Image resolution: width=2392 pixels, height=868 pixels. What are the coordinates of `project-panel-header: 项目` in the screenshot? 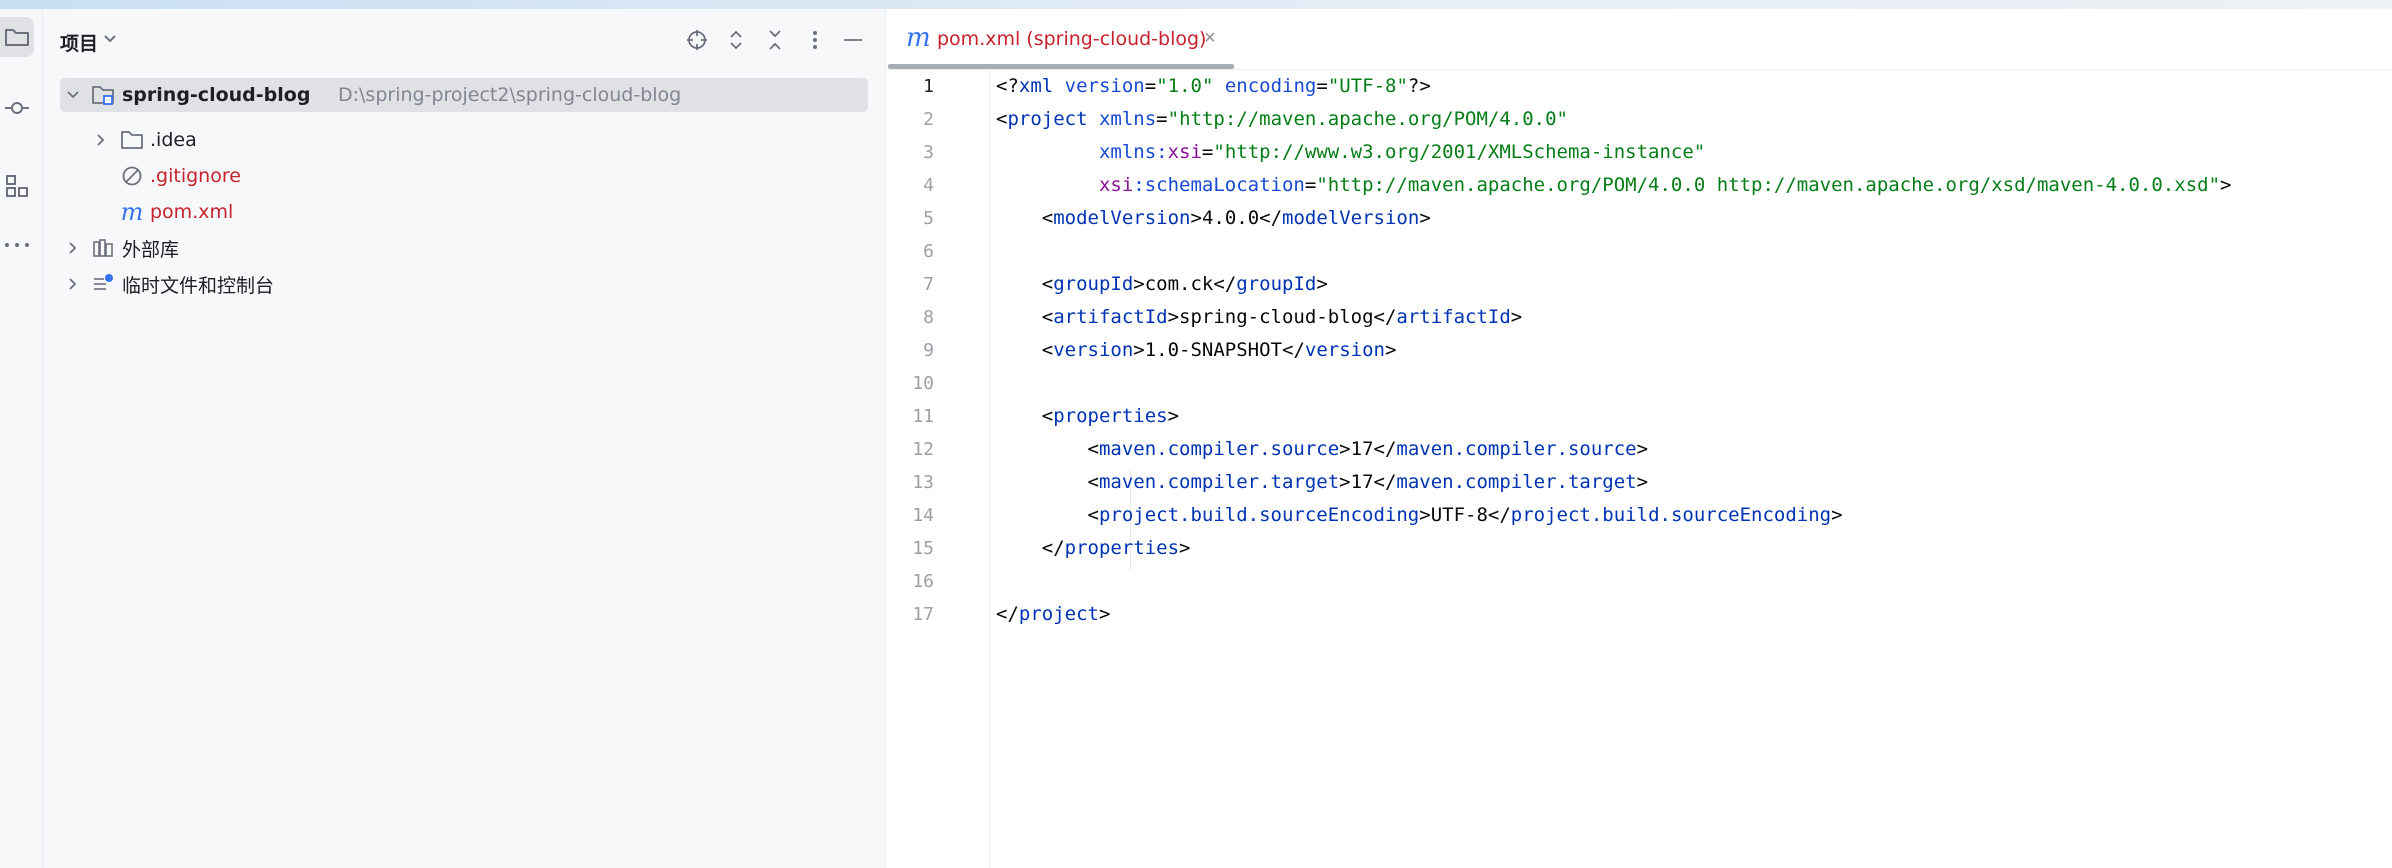 It's located at (464, 40).